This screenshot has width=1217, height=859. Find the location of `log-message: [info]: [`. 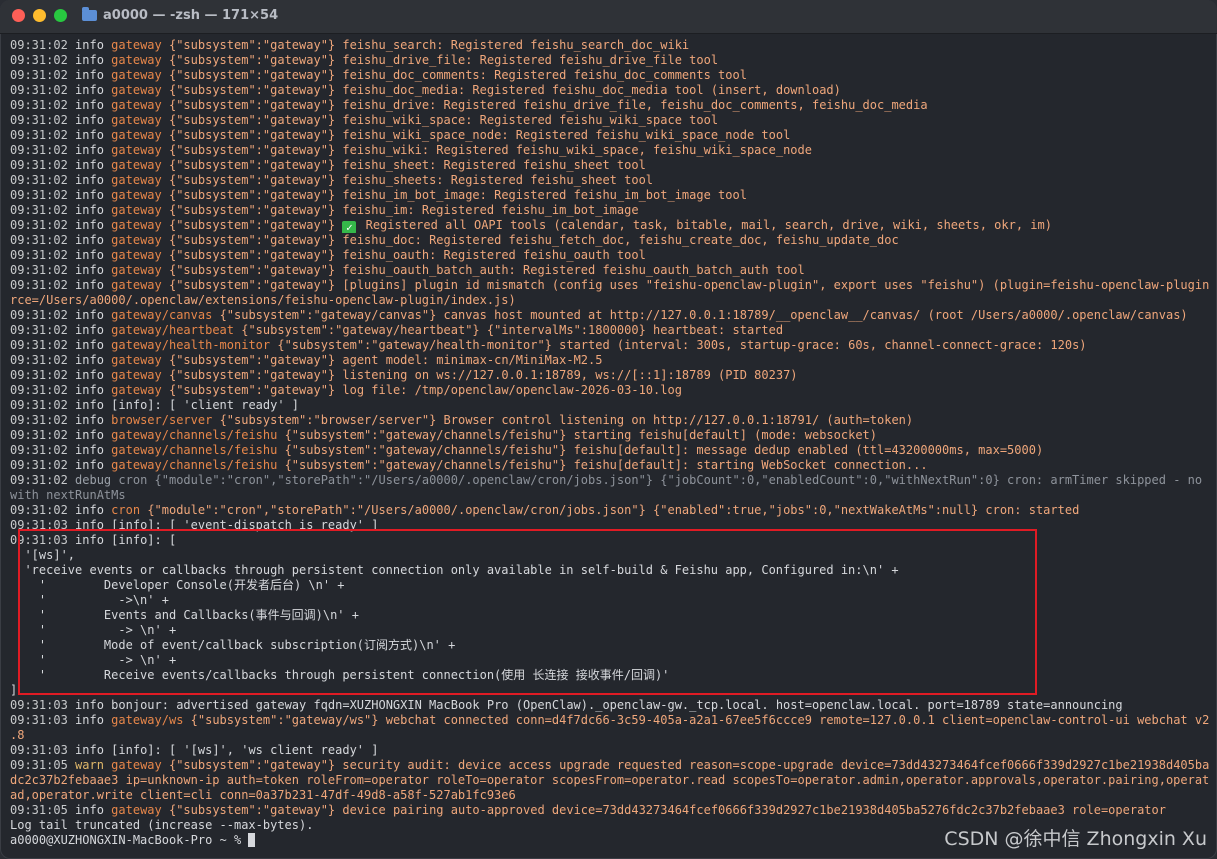

log-message: [info]: [ is located at coordinates (144, 540).